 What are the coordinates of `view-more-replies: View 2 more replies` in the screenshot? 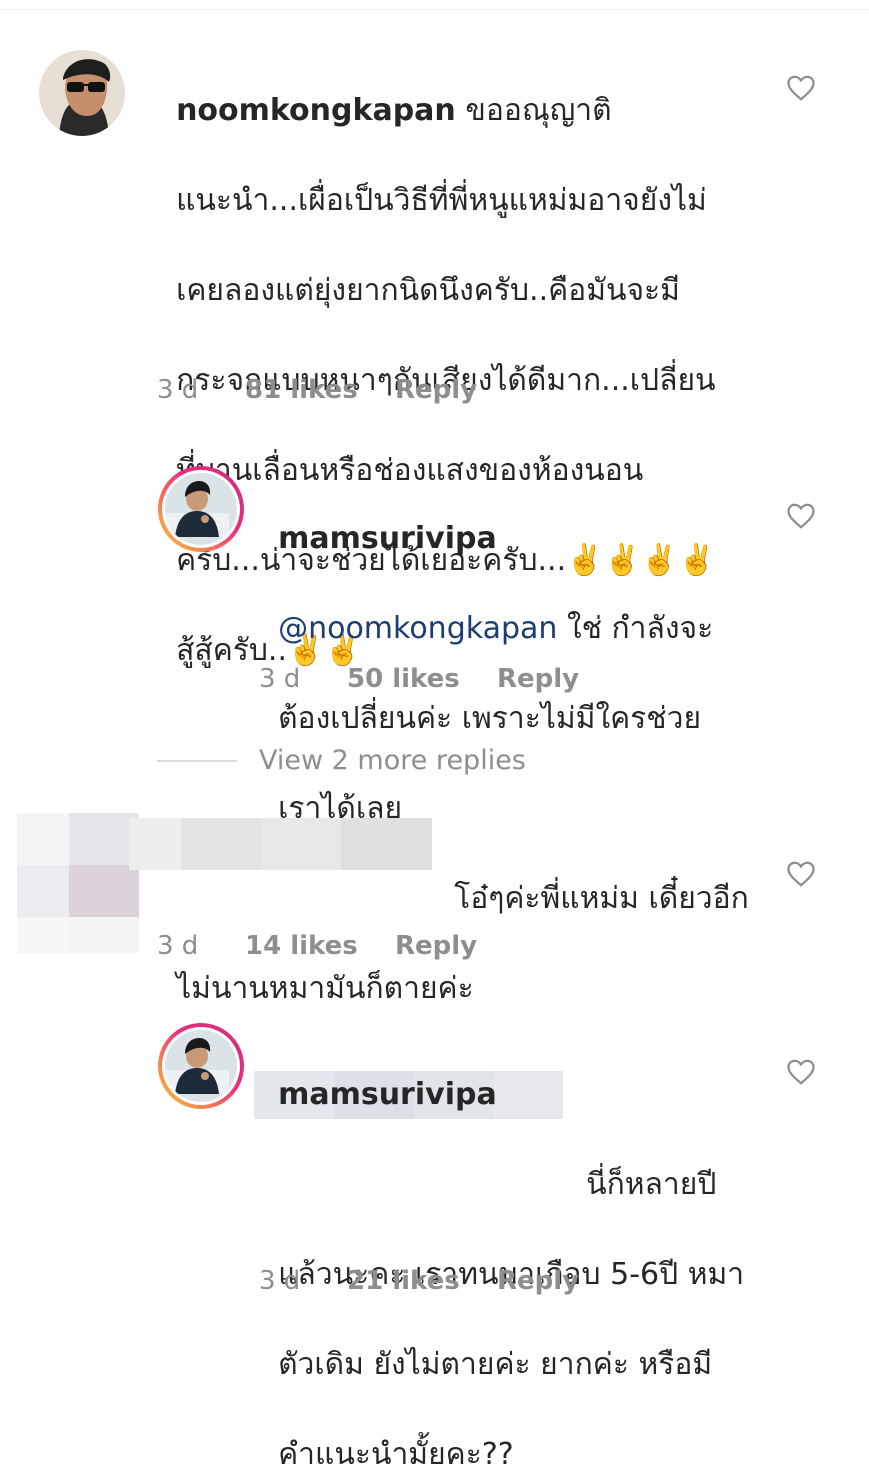 It's located at (341, 760).